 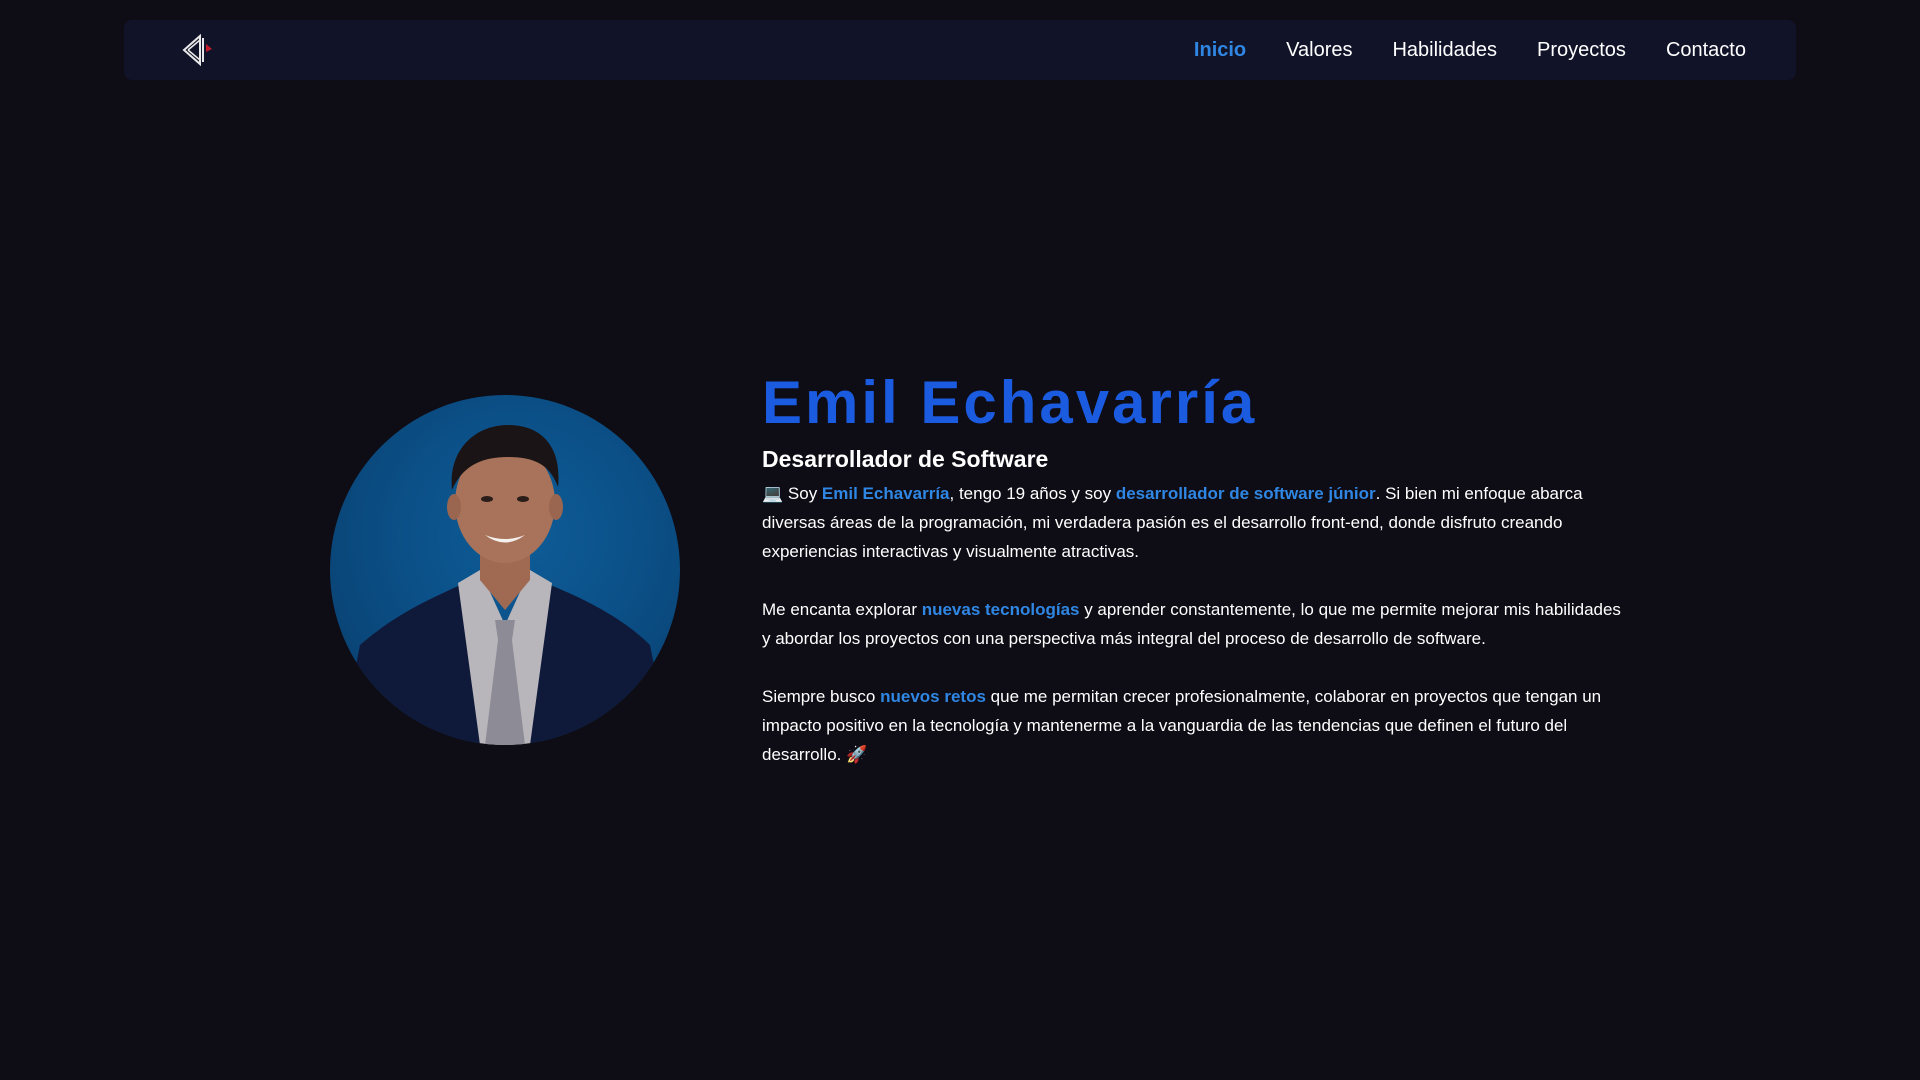 What do you see at coordinates (773, 493) in the screenshot?
I see `laptop-emoji-icon: 💻` at bounding box center [773, 493].